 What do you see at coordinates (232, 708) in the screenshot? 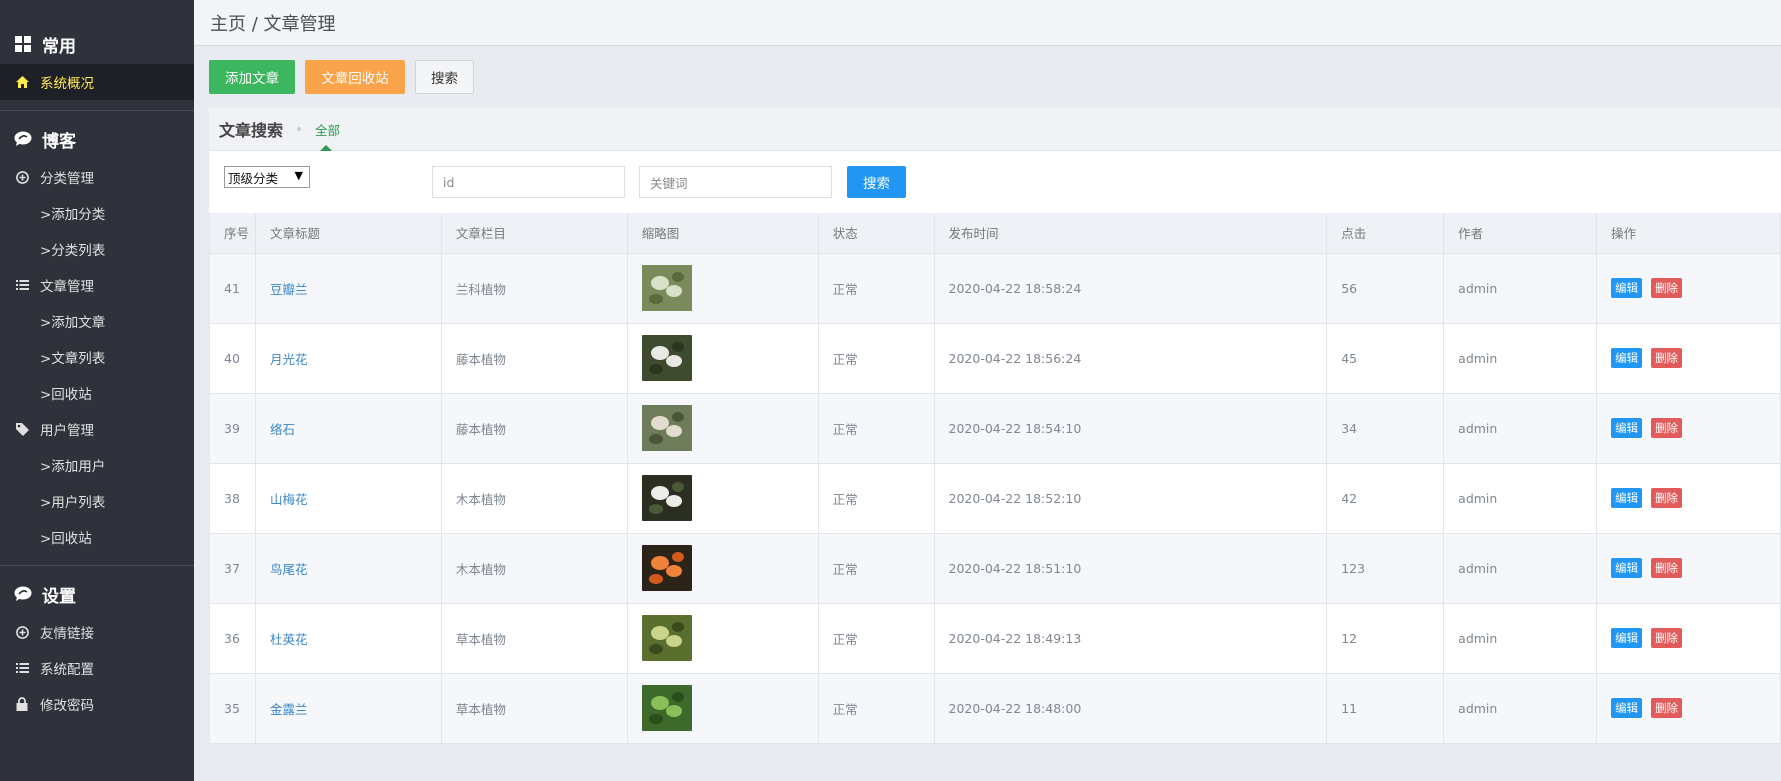
I see `cell-id: 35` at bounding box center [232, 708].